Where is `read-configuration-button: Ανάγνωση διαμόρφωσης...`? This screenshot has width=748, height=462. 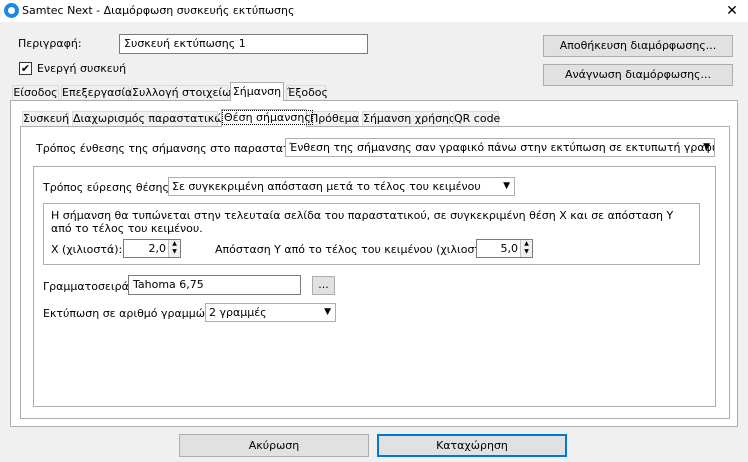 read-configuration-button: Ανάγνωση διαμόρφωσης... is located at coordinates (638, 75).